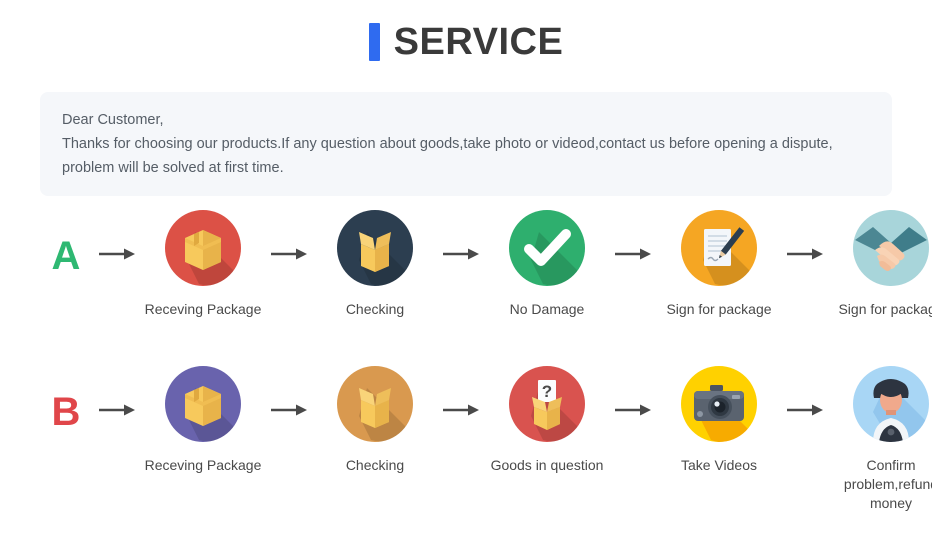  What do you see at coordinates (66, 412) in the screenshot?
I see `flow-letter-b: B` at bounding box center [66, 412].